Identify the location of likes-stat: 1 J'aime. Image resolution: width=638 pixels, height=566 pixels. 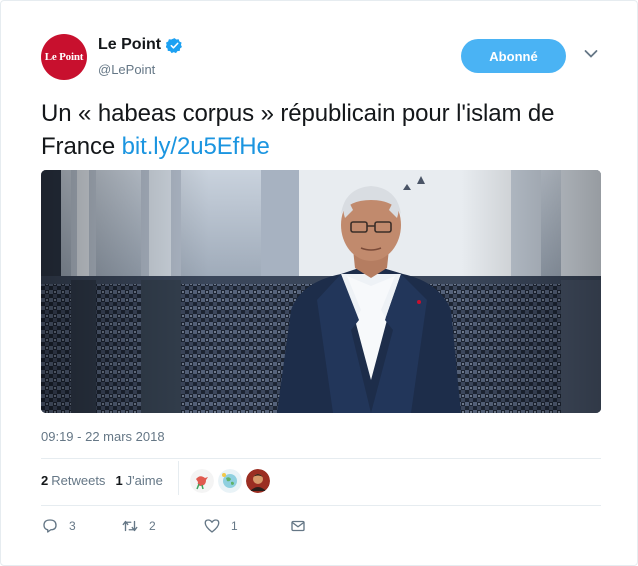
(138, 480).